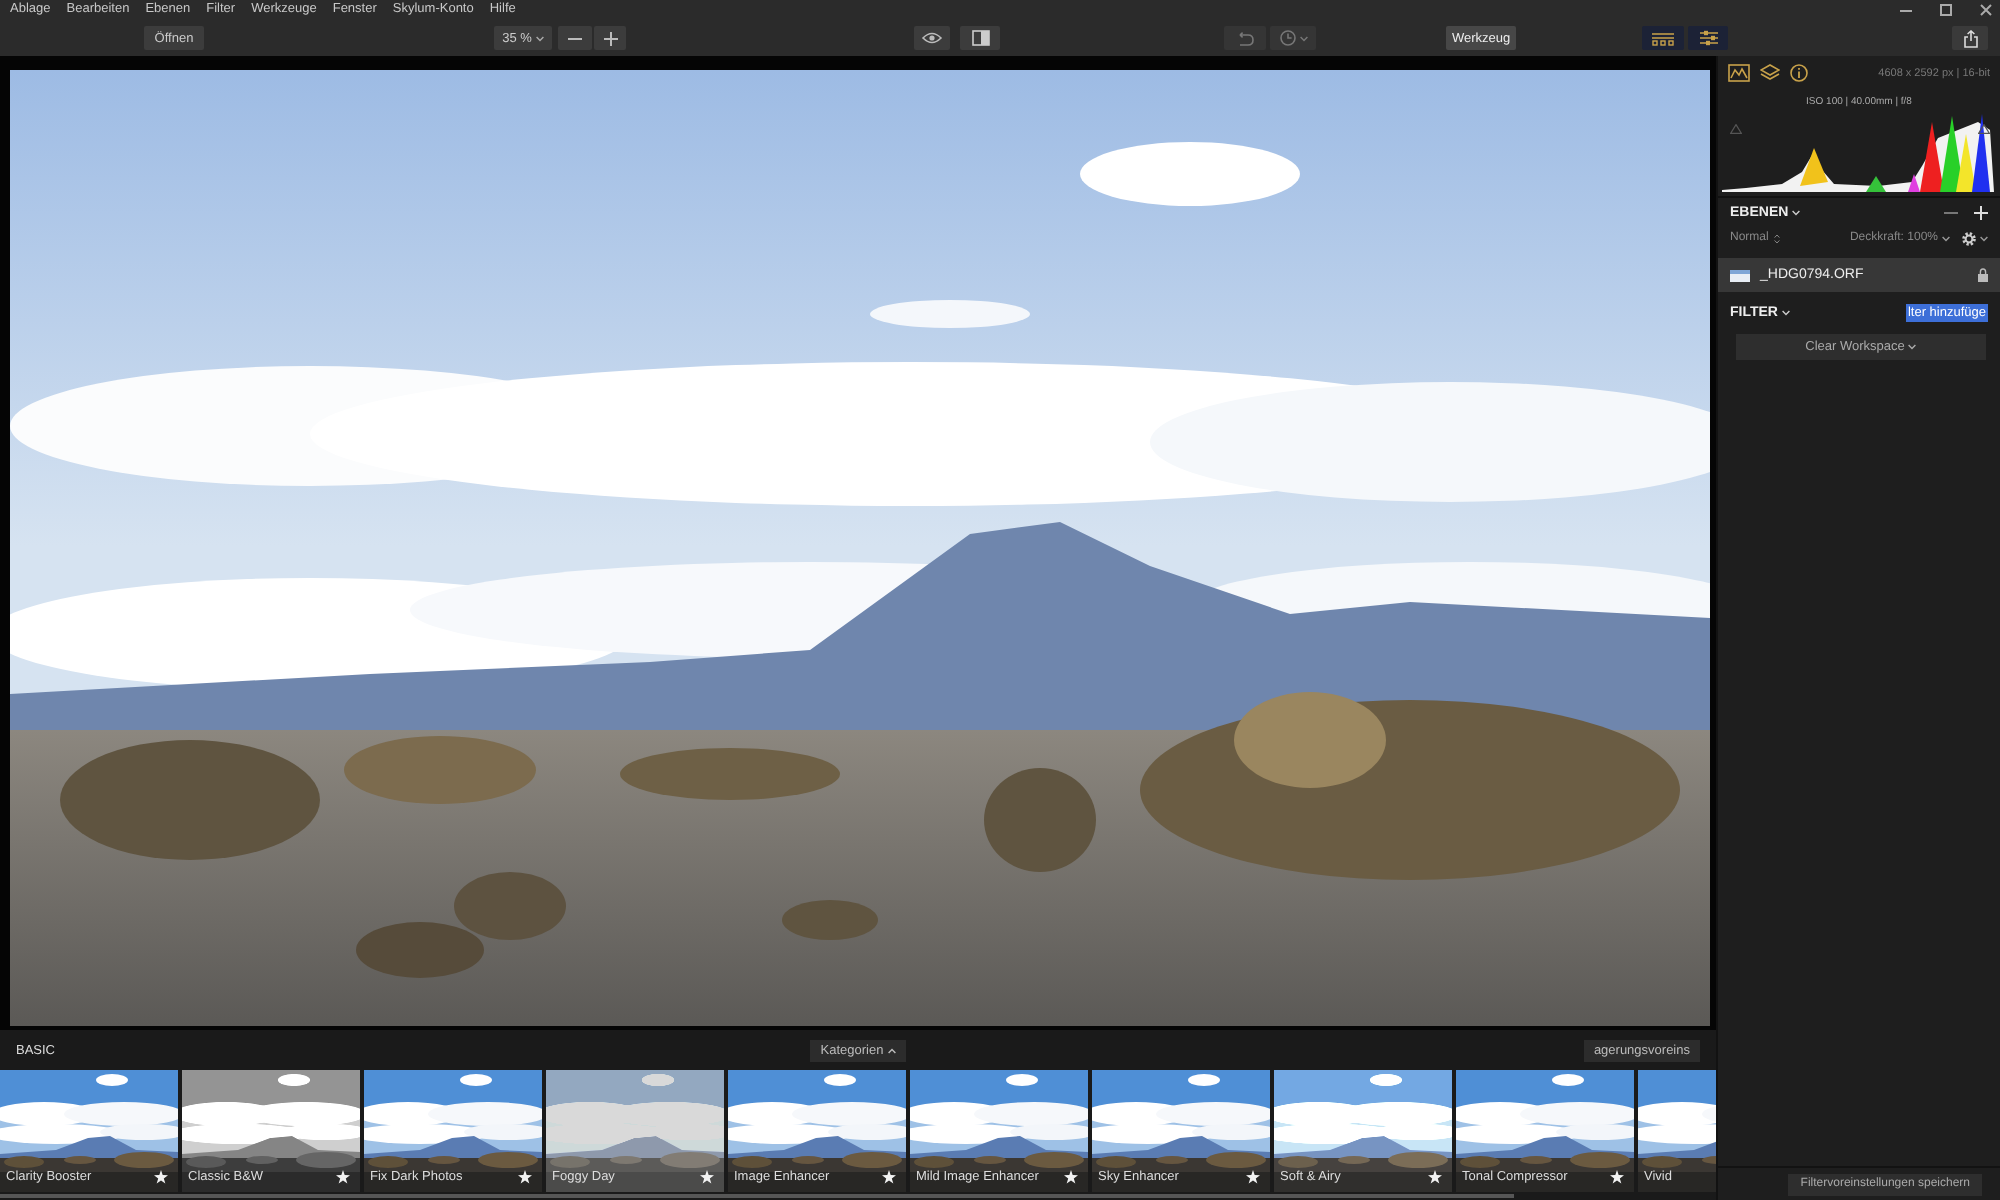 The width and height of the screenshot is (2000, 1200). I want to click on sliders-icon, so click(1708, 38).